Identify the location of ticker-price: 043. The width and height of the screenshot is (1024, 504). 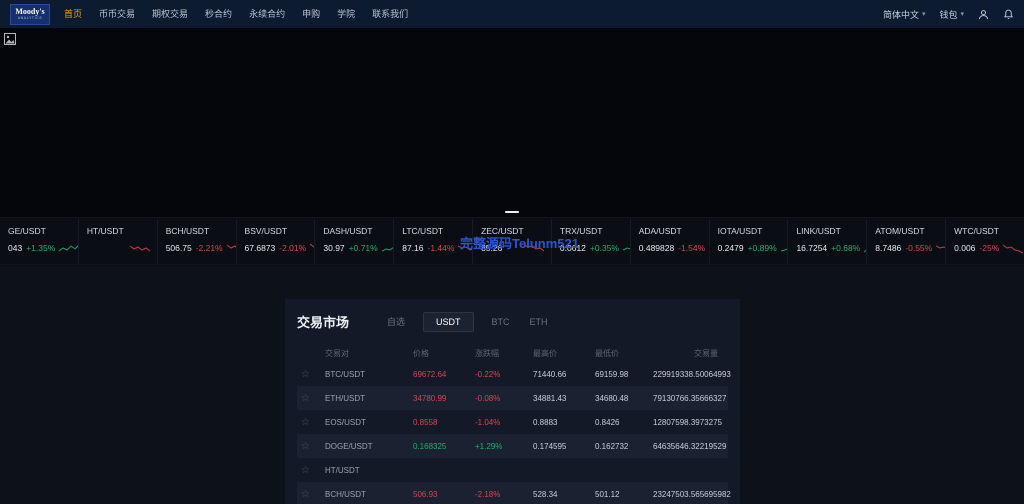
(15, 248).